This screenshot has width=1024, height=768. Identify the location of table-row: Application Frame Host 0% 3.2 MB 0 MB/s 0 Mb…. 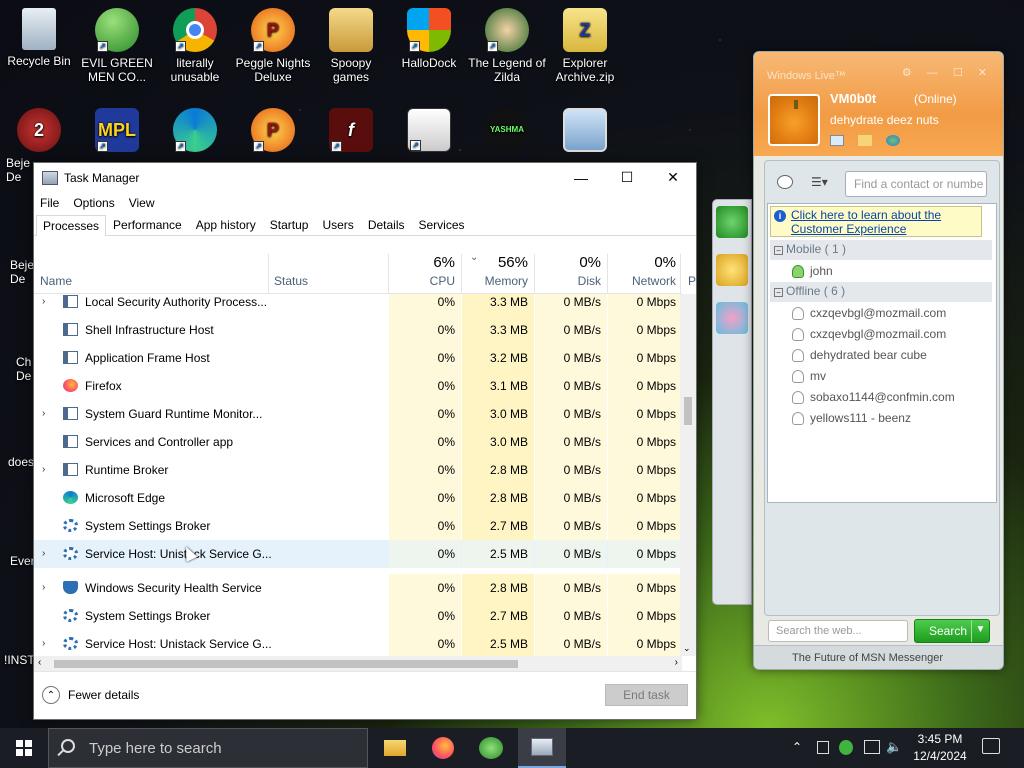
(358, 358).